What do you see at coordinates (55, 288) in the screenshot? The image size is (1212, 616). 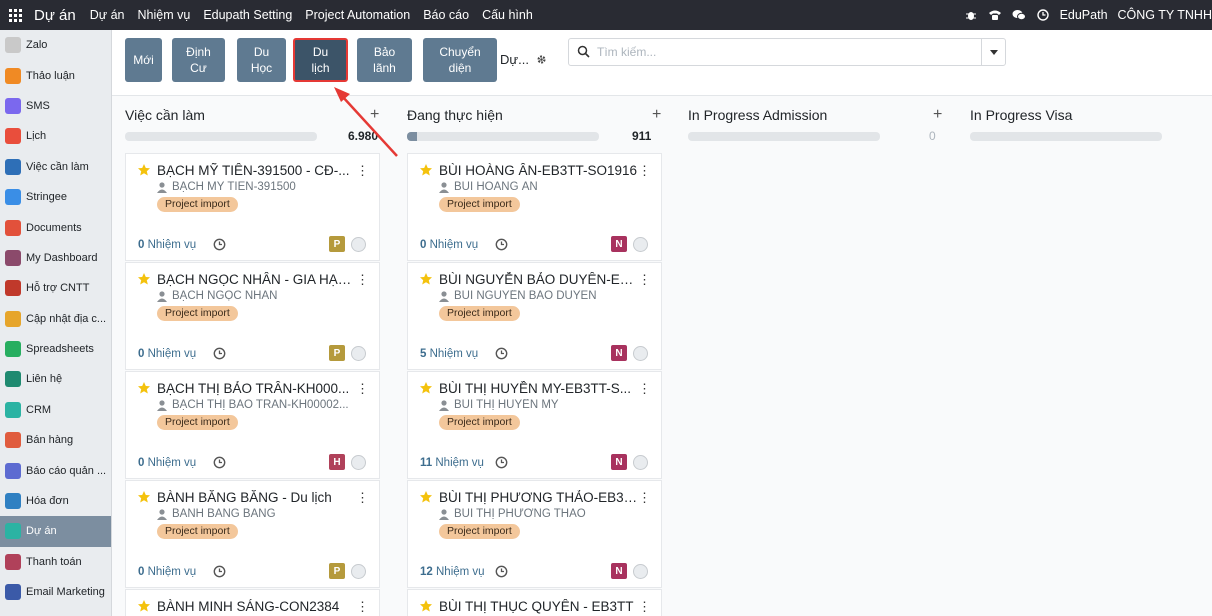 I see `sidebar-item: Hỗ trợ CNTT` at bounding box center [55, 288].